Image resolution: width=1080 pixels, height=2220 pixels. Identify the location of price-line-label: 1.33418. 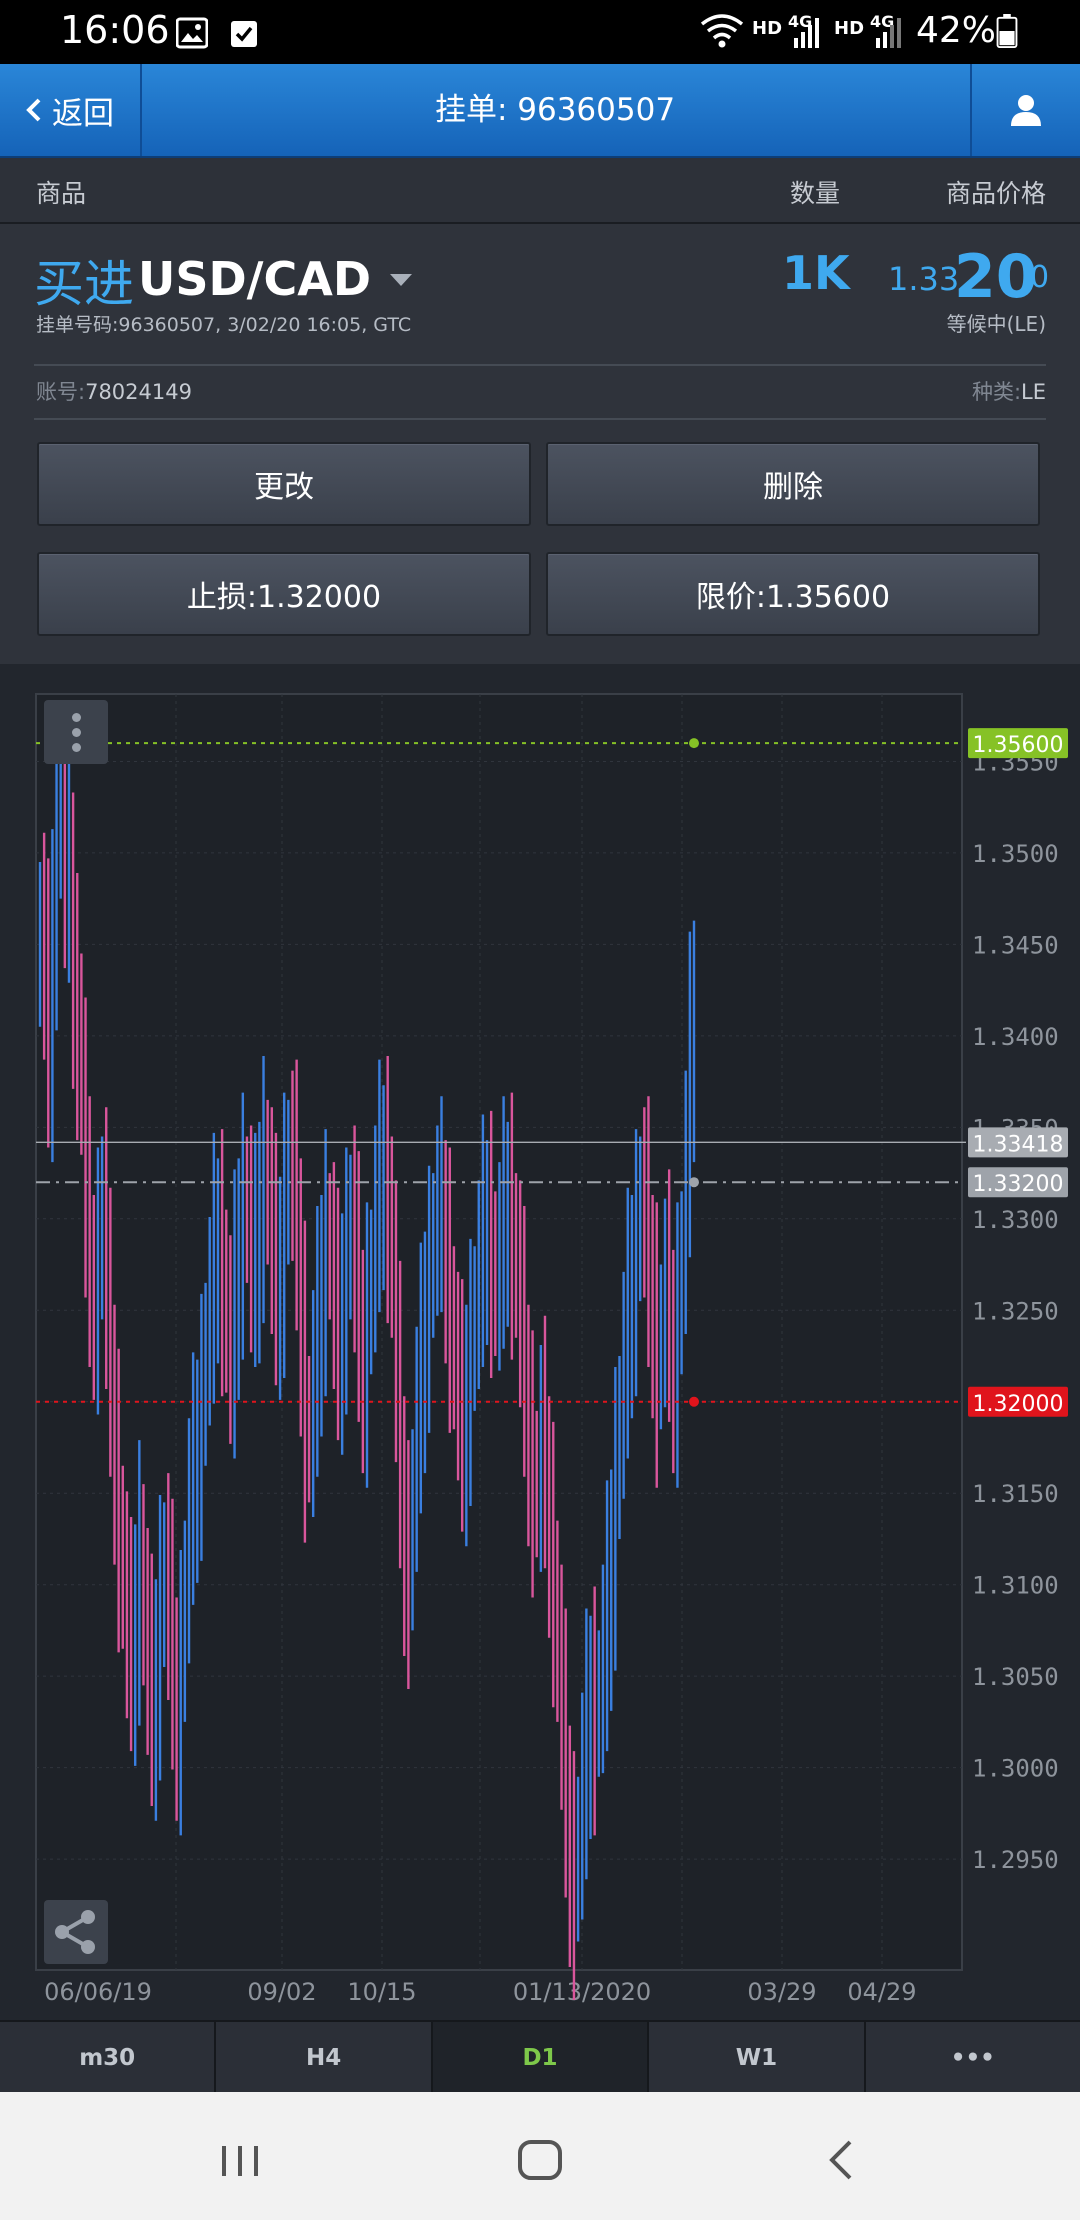
(1018, 1144).